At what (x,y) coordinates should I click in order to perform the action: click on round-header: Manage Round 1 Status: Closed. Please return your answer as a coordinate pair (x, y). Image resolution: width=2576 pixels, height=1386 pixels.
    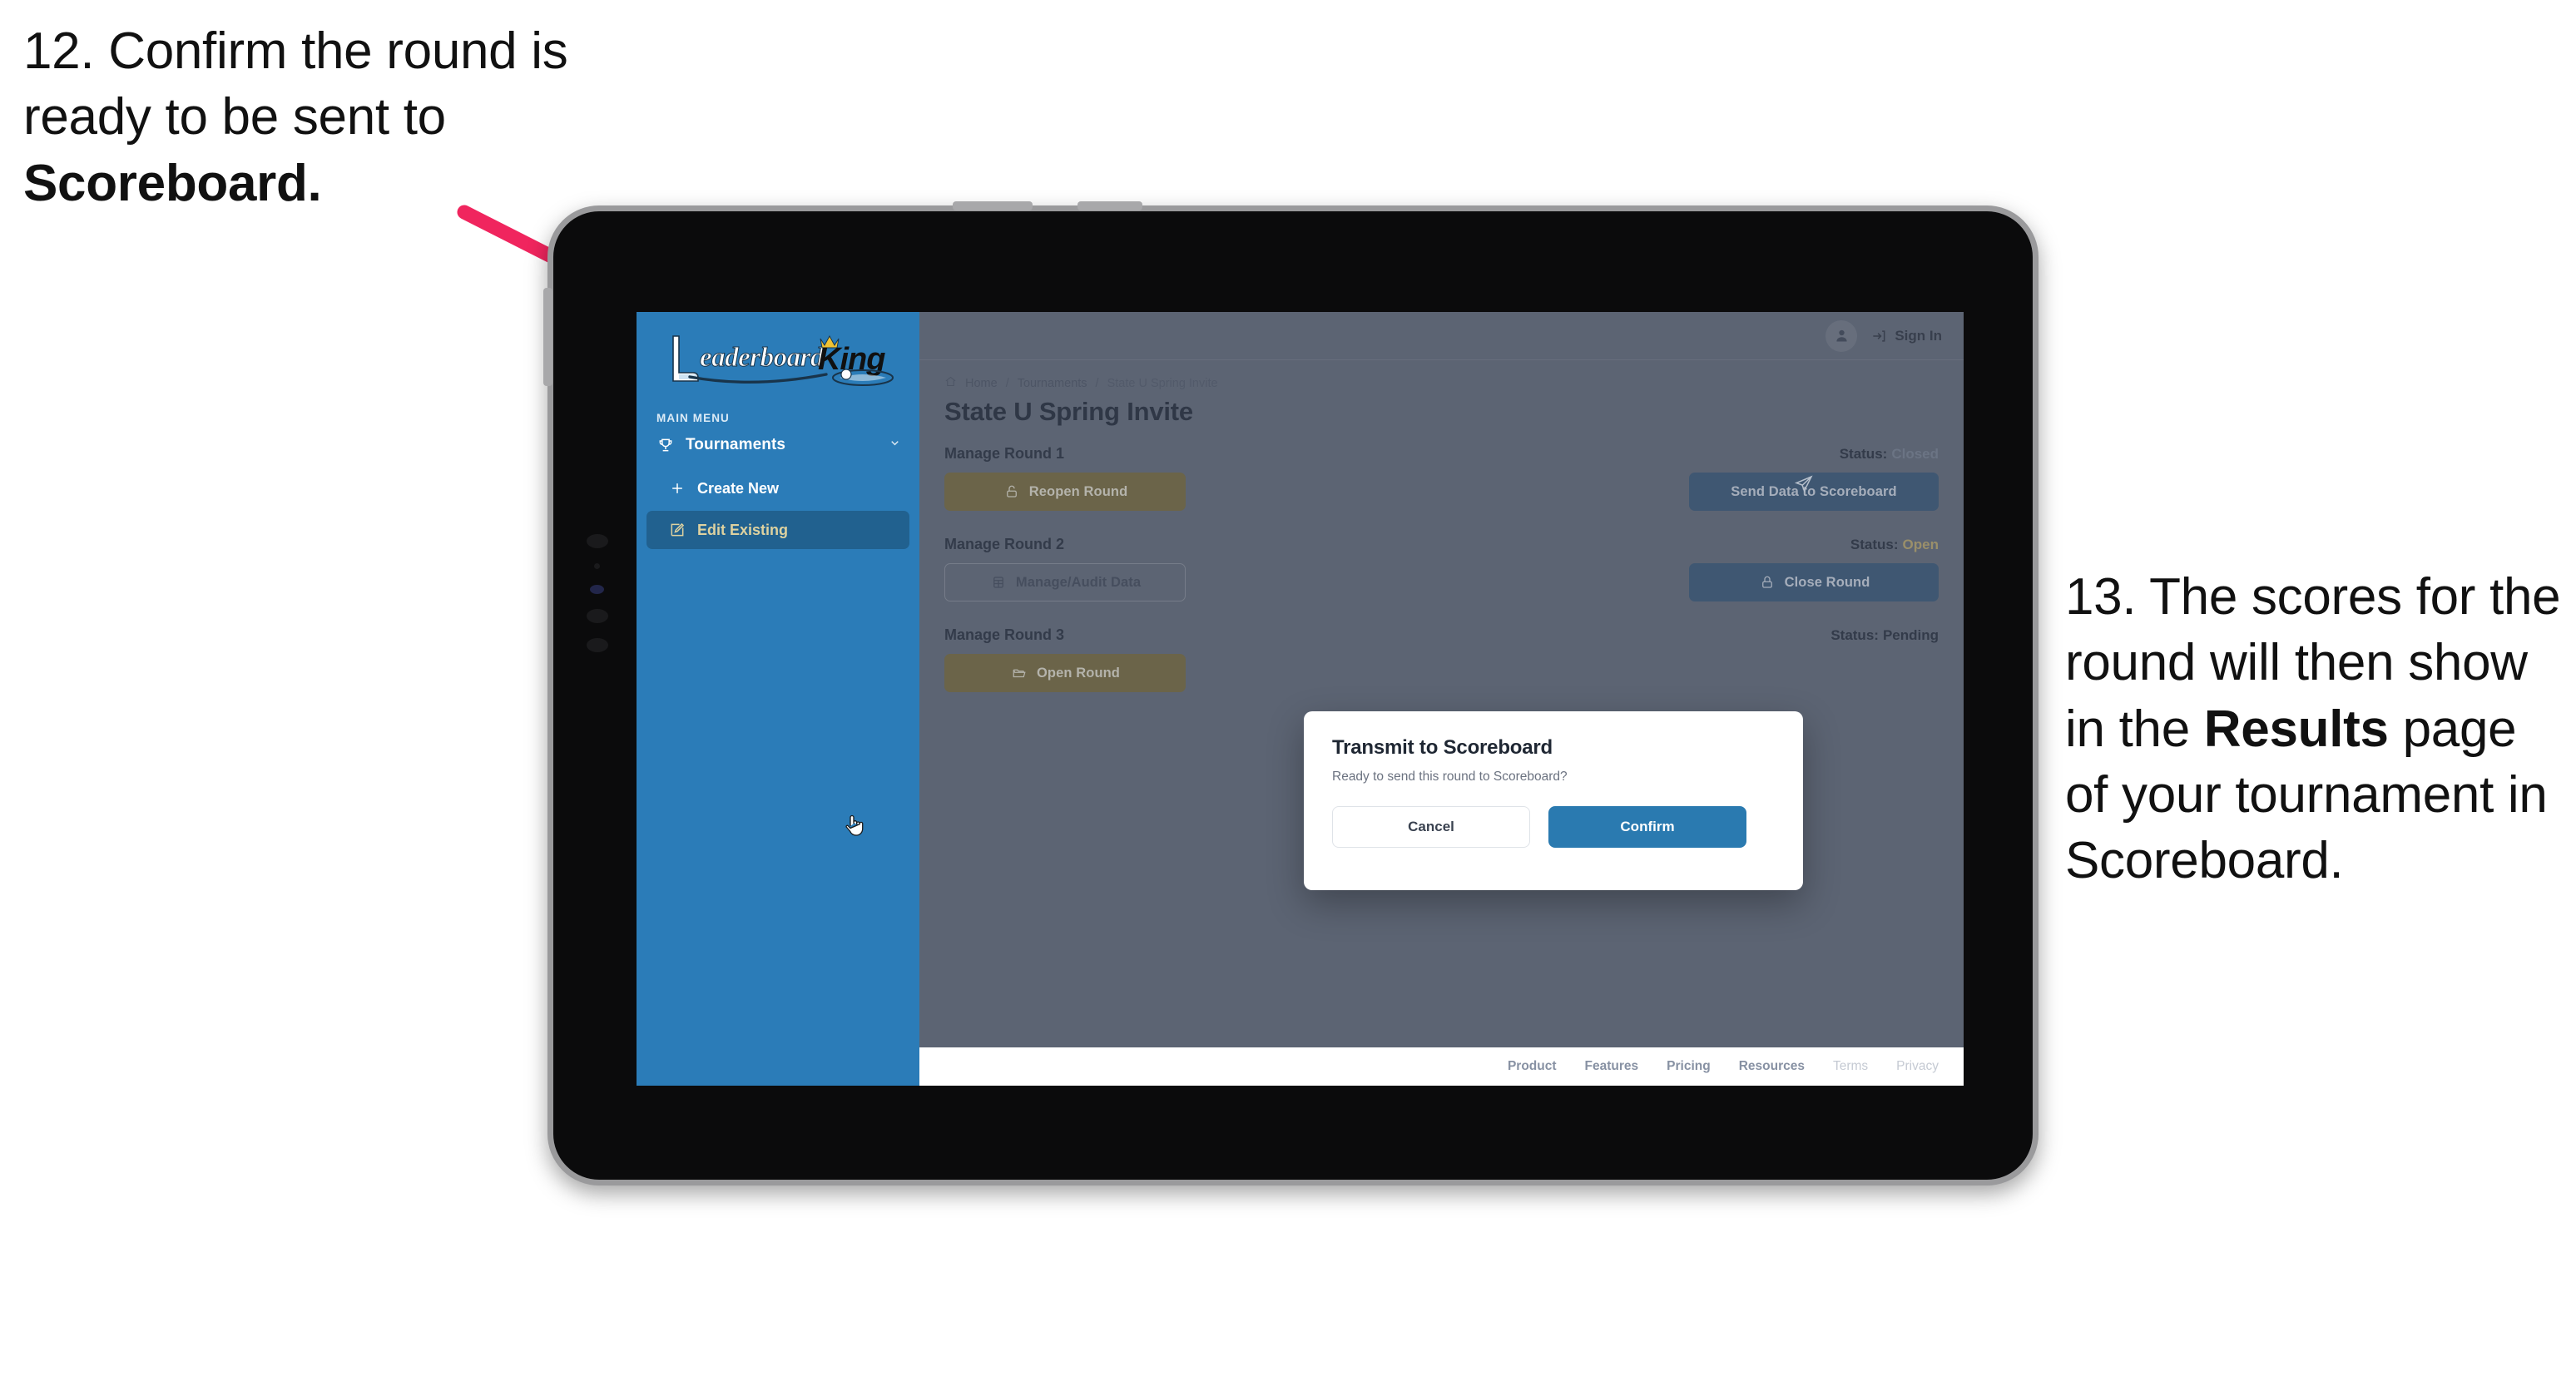
    Looking at the image, I should click on (1442, 454).